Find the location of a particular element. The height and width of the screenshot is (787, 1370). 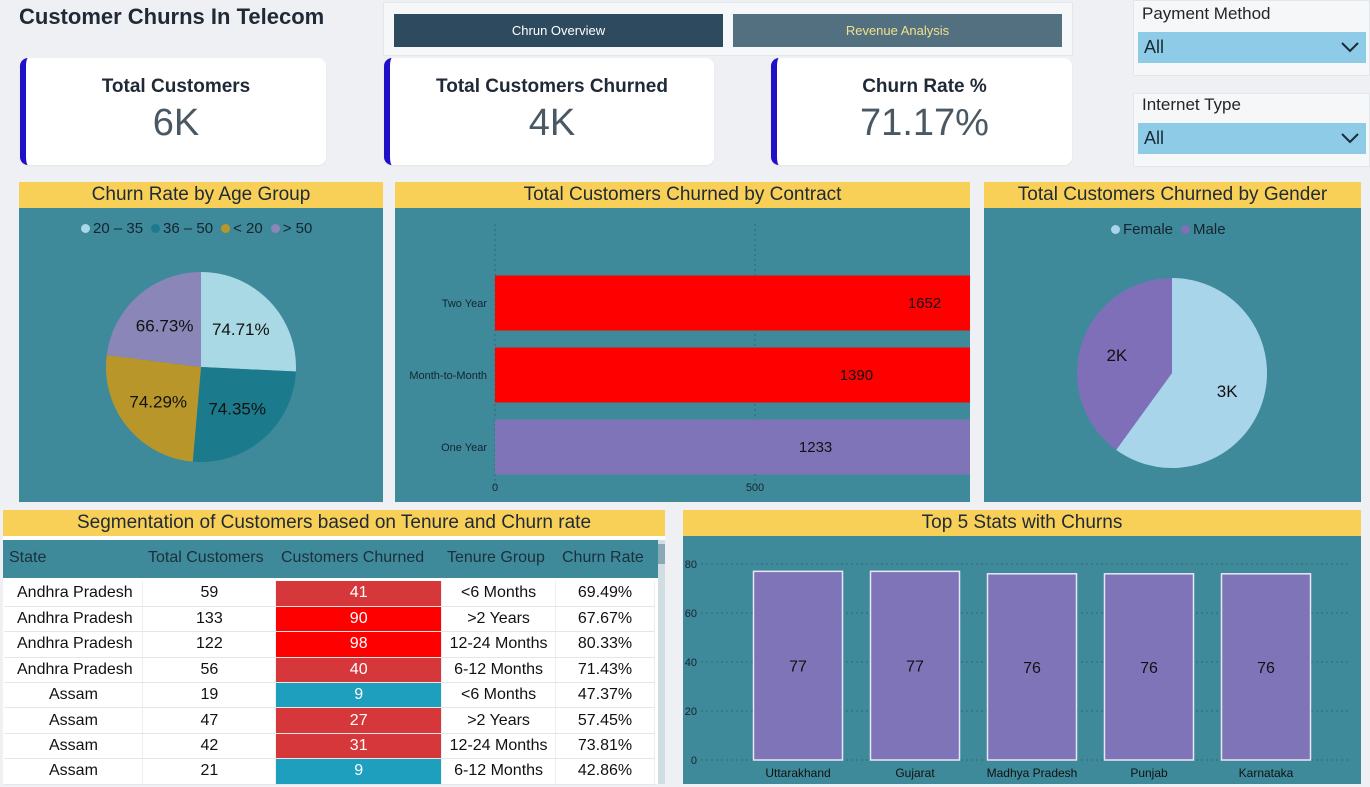

cell-rate: 57.45% is located at coordinates (605, 720).